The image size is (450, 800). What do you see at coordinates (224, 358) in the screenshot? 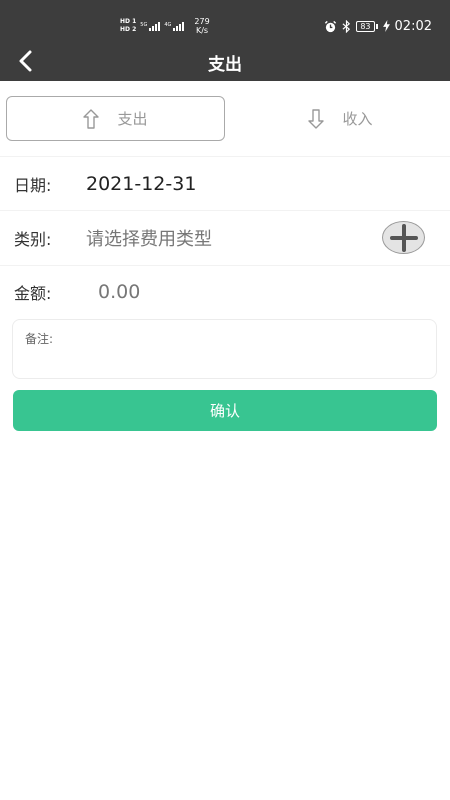
I see `note-input` at bounding box center [224, 358].